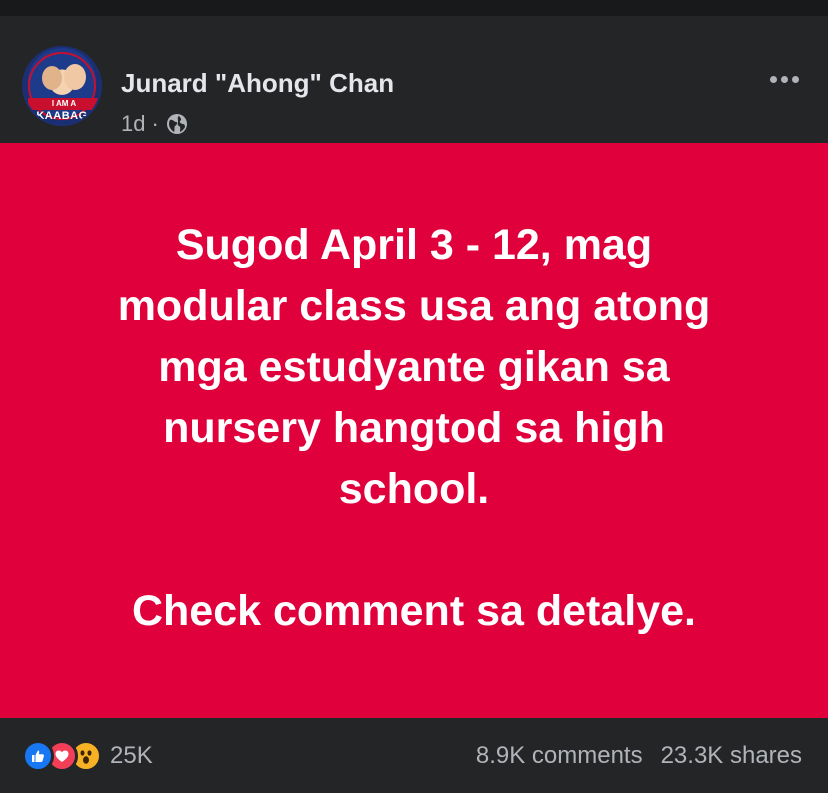  I want to click on post-time: 1d, so click(133, 124).